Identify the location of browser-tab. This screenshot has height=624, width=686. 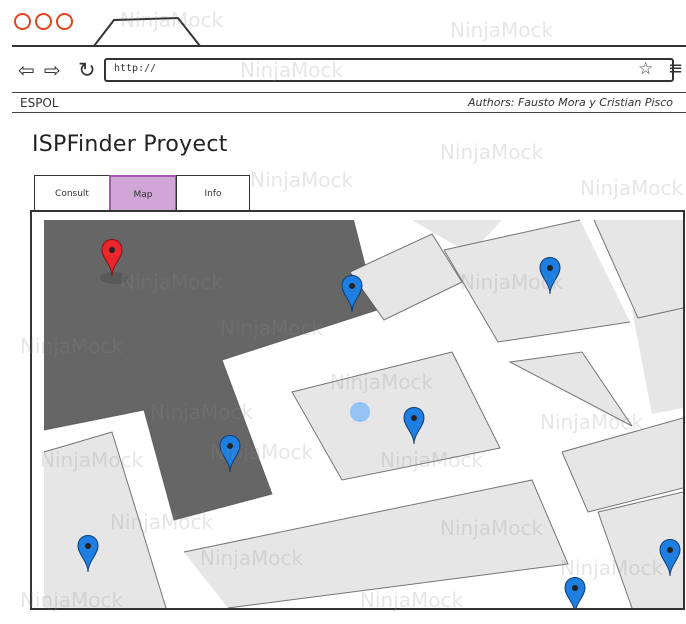
(148, 31).